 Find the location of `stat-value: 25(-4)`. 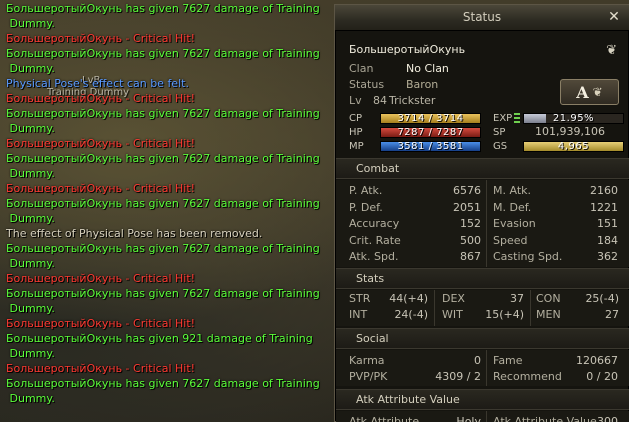

stat-value: 25(-4) is located at coordinates (602, 298).